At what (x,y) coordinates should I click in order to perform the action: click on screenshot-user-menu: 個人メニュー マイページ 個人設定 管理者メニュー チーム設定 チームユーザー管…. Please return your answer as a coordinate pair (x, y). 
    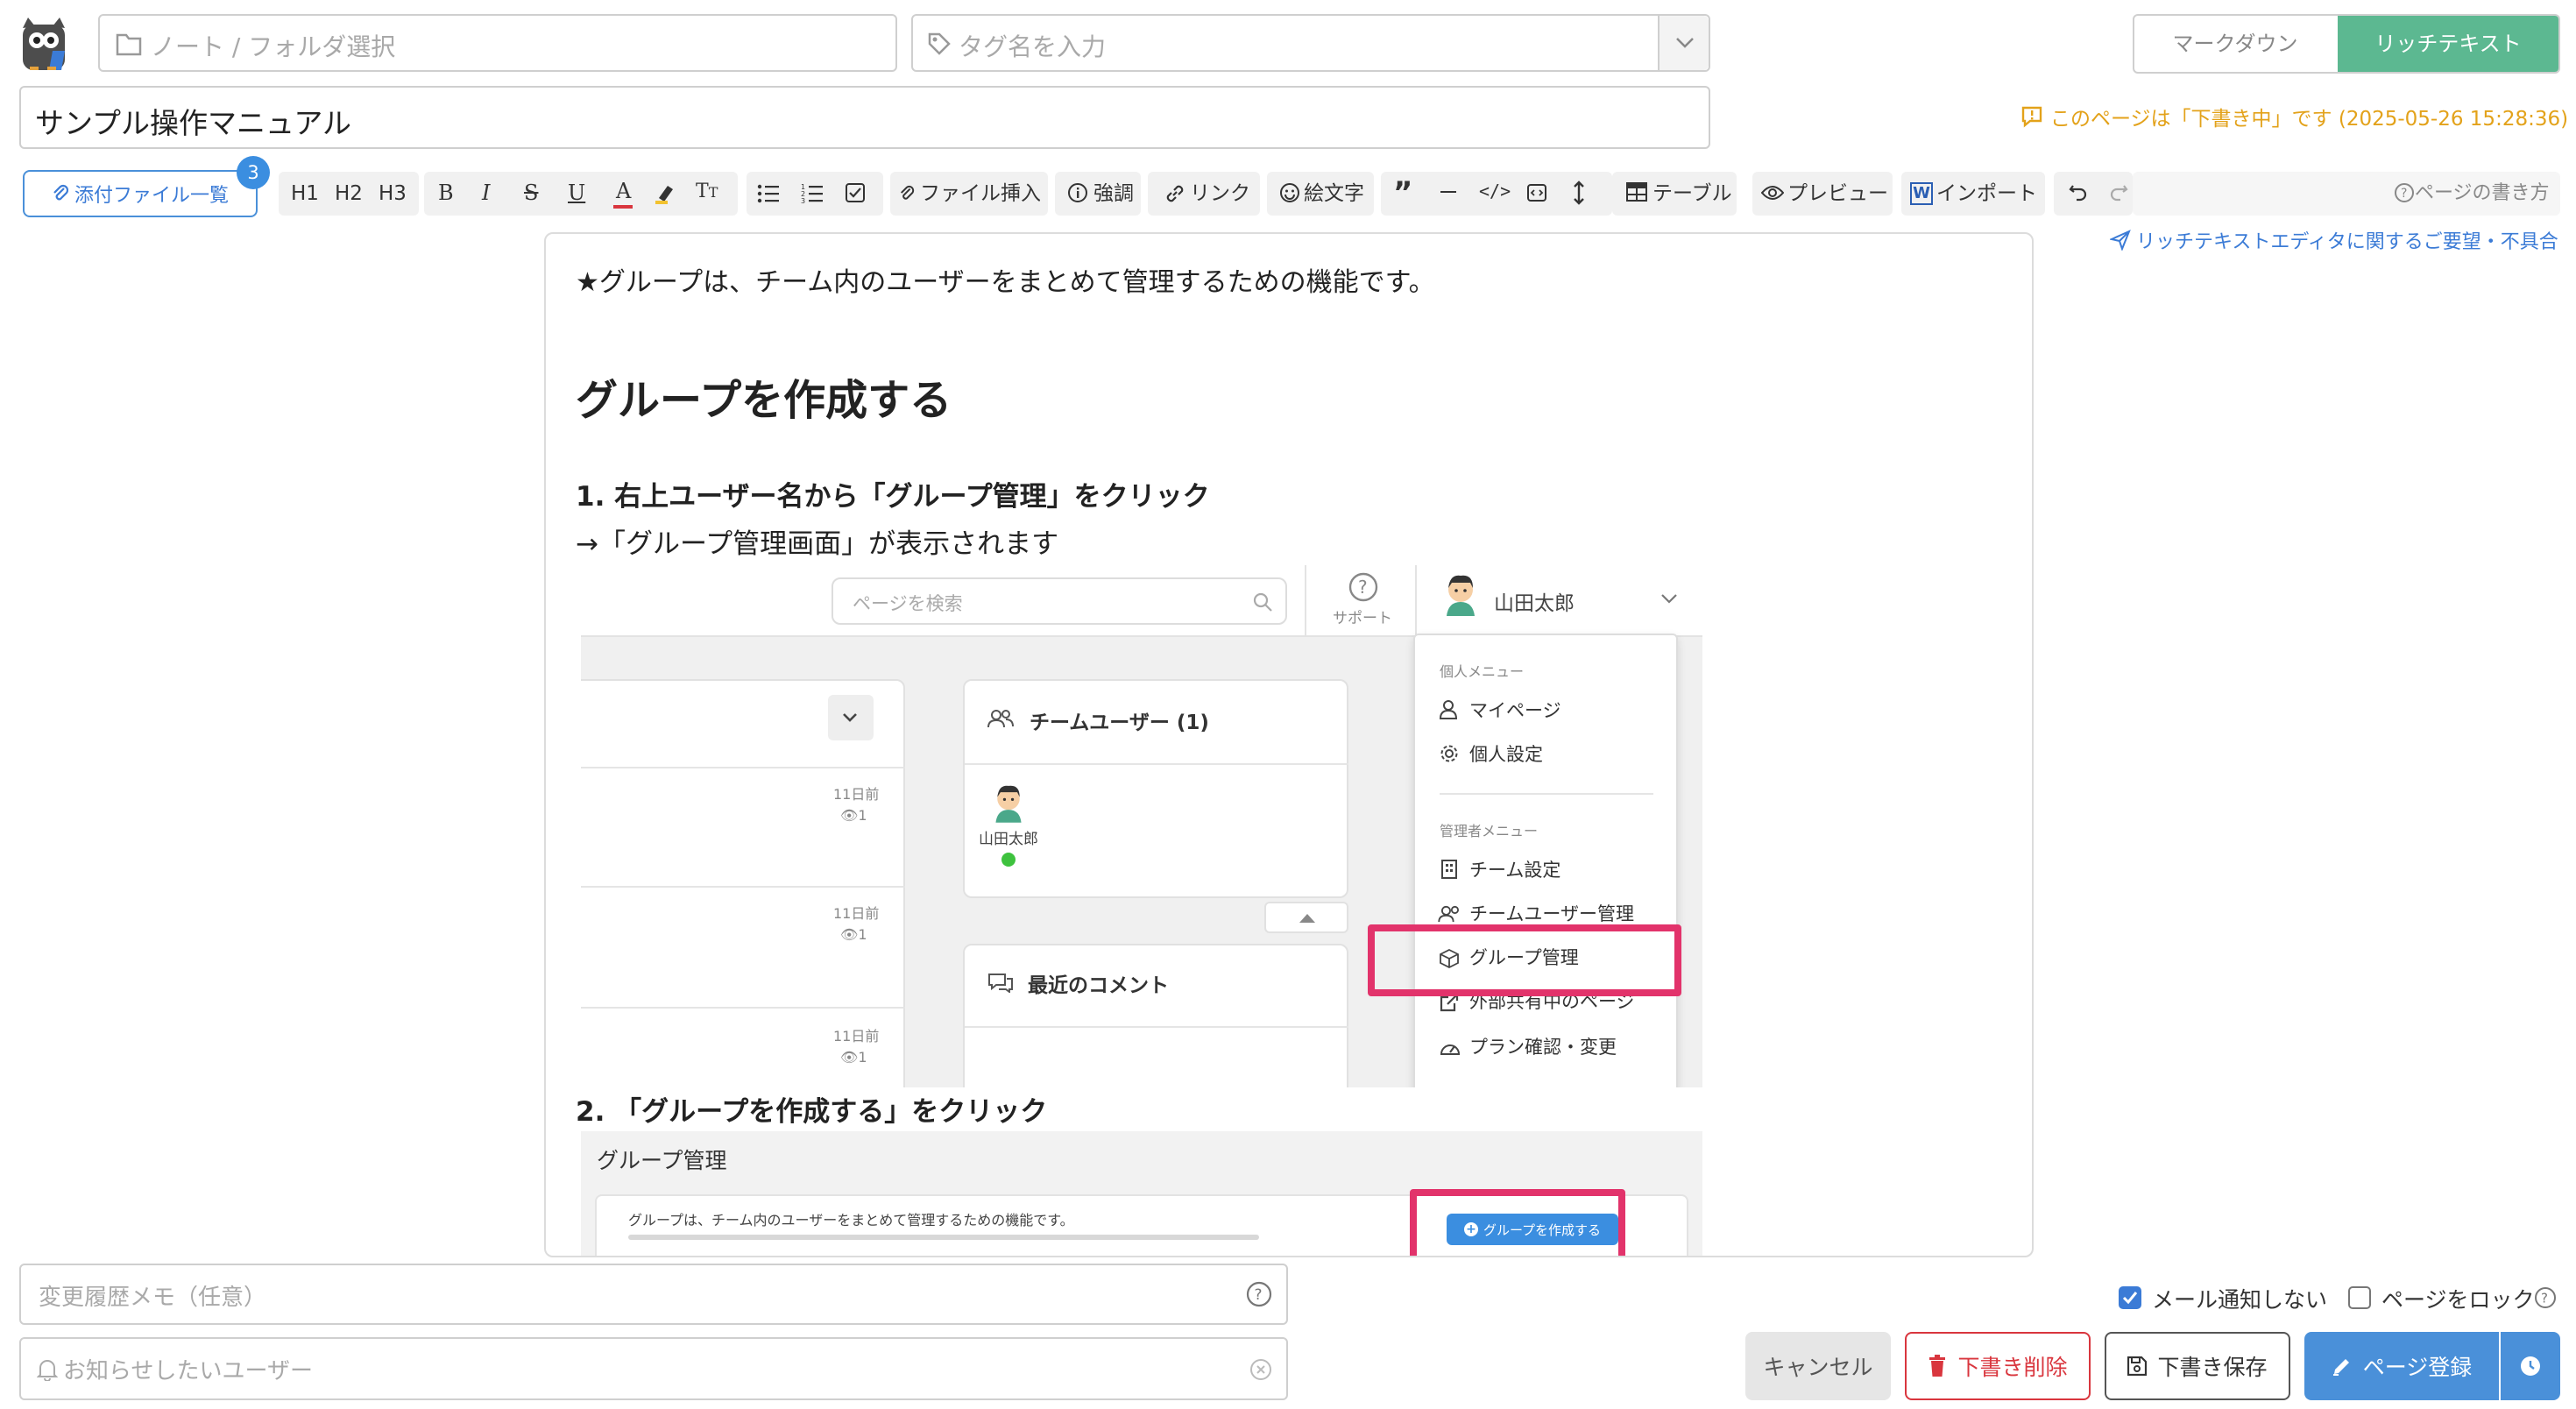
    Looking at the image, I should click on (1545, 861).